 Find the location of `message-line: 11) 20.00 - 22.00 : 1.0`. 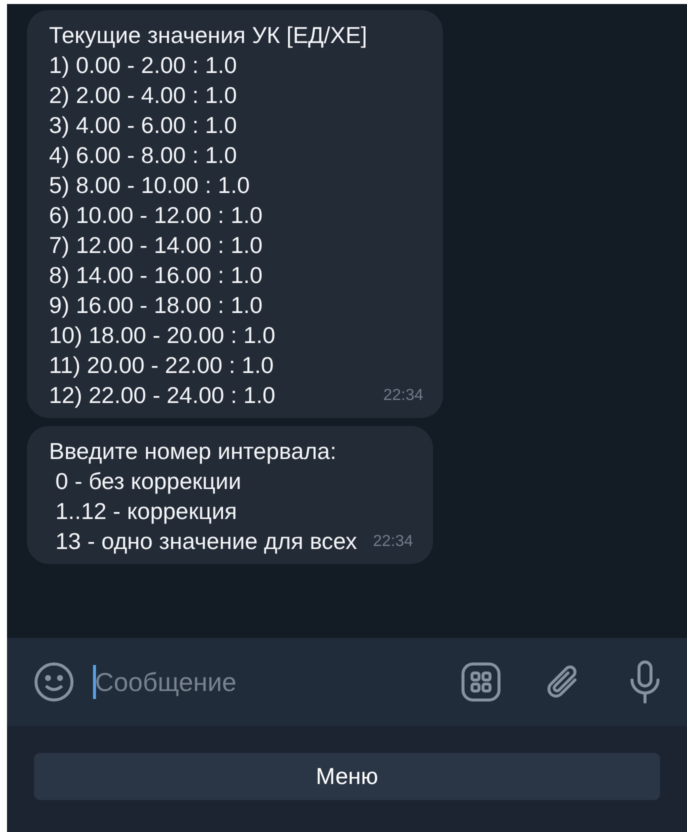

message-line: 11) 20.00 - 22.00 : 1.0 is located at coordinates (162, 365).